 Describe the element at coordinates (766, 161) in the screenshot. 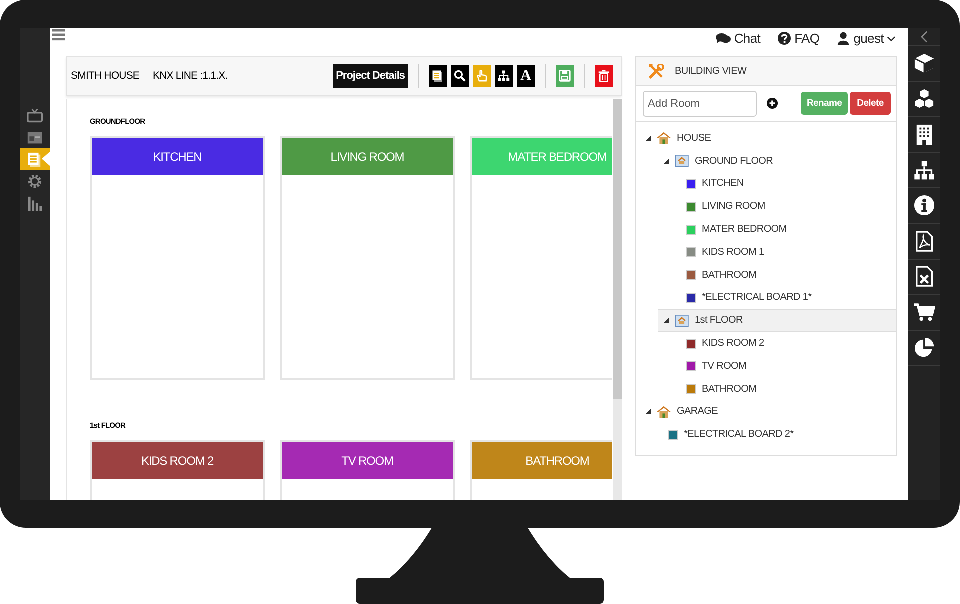

I see `tree-item: GROUND FLOOR` at that location.